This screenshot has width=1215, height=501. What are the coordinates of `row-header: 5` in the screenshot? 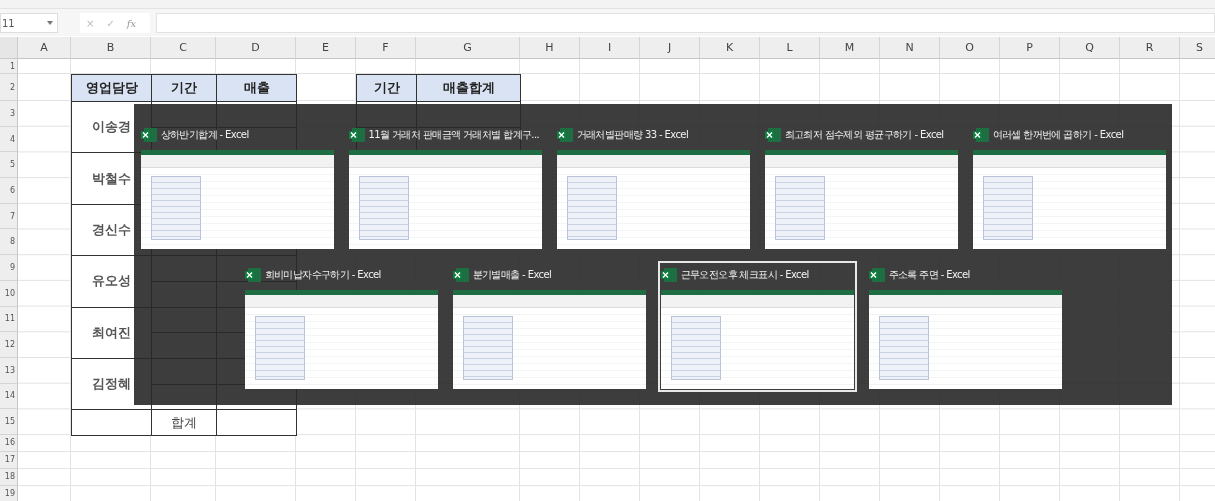 It's located at (9, 165).